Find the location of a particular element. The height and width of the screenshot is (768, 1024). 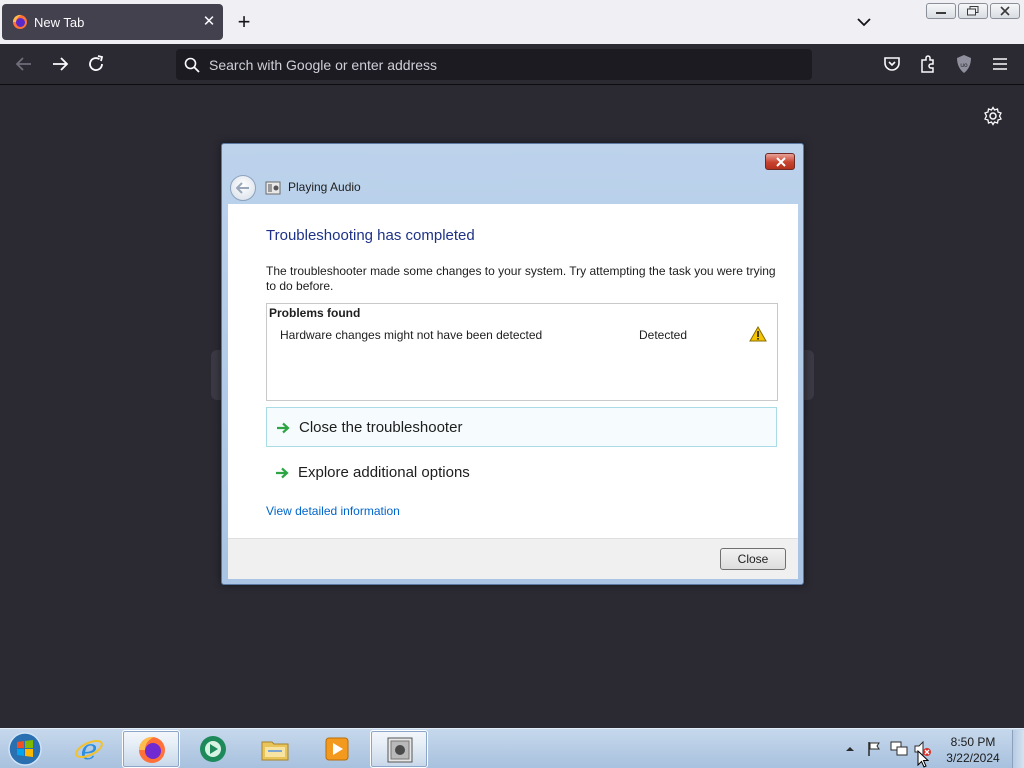

hamburger-menu-icon is located at coordinates (1000, 64).